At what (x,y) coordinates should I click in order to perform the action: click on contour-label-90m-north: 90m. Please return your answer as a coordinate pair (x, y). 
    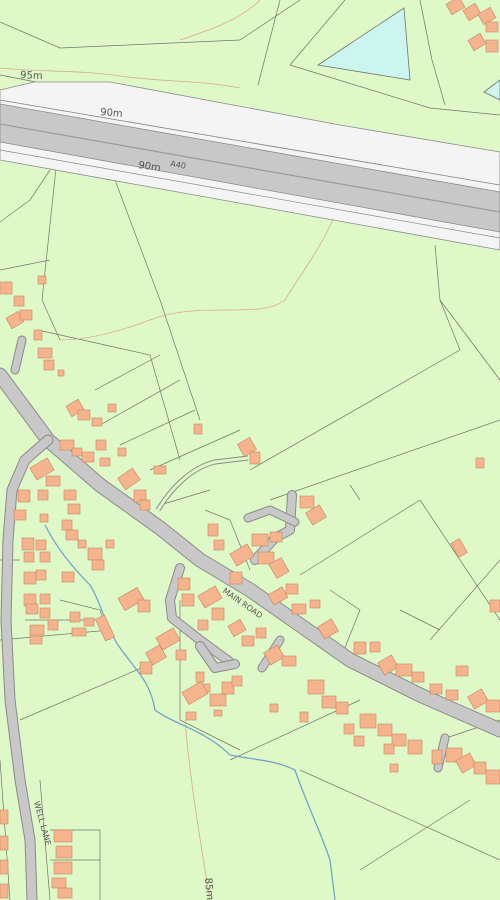
    Looking at the image, I should click on (111, 113).